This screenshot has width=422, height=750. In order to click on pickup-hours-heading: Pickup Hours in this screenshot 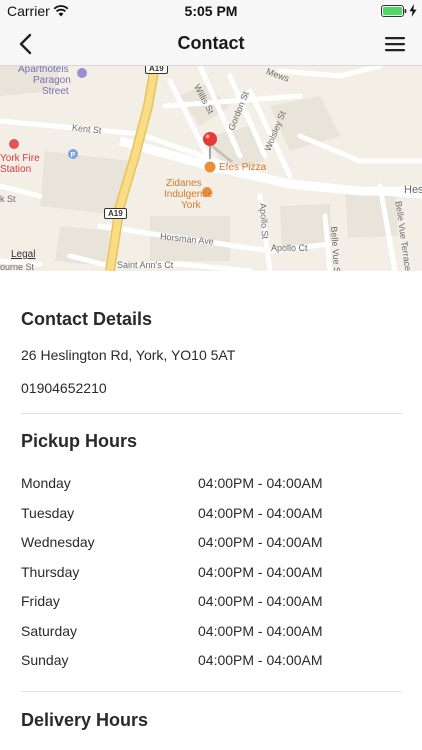, I will do `click(79, 441)`.